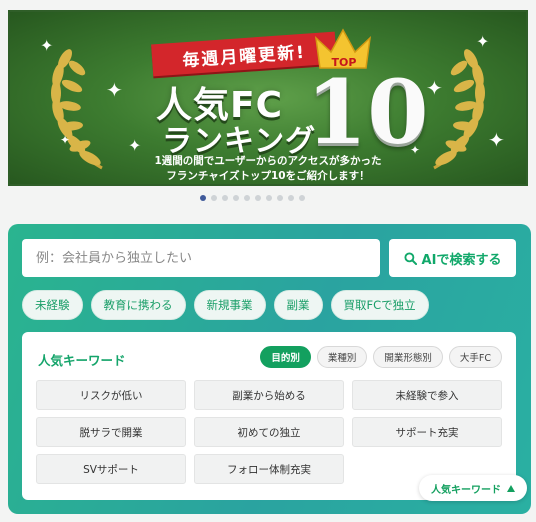 The width and height of the screenshot is (536, 522). I want to click on toggle-label: 人気キーワード, so click(466, 490).